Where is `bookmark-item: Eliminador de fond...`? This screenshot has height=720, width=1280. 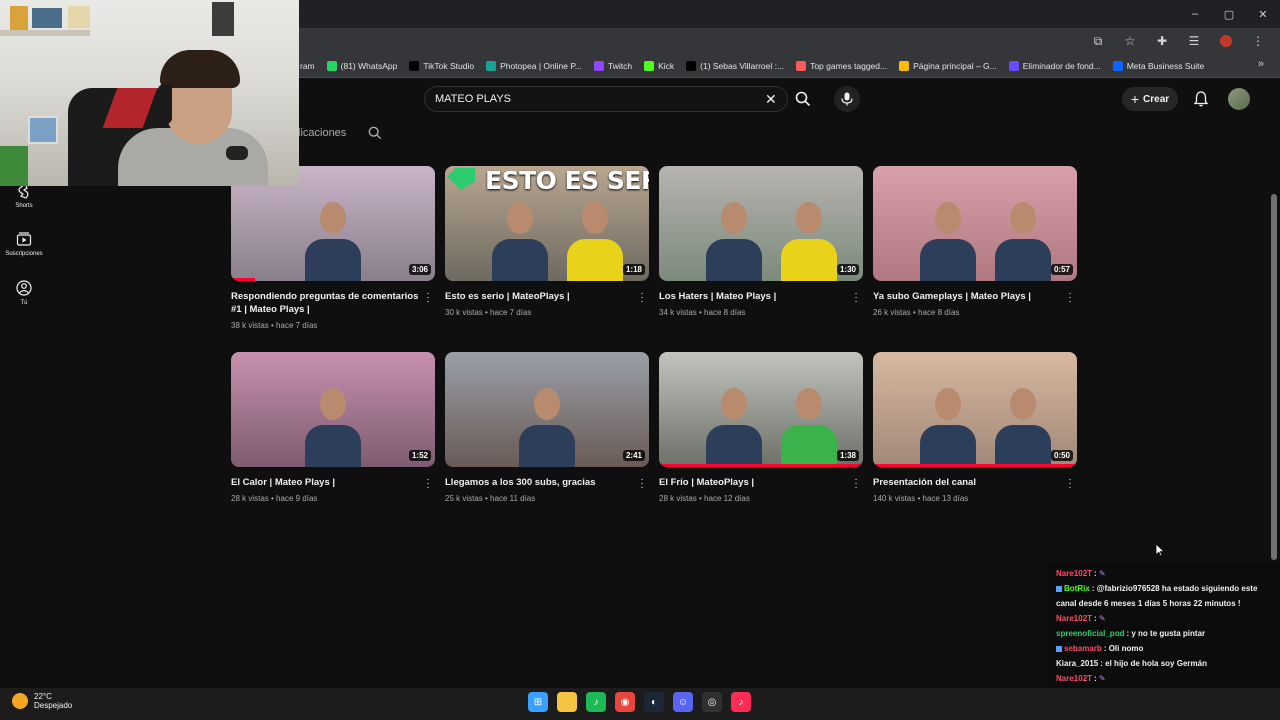
bookmark-item: Eliminador de fond... is located at coordinates (1054, 66).